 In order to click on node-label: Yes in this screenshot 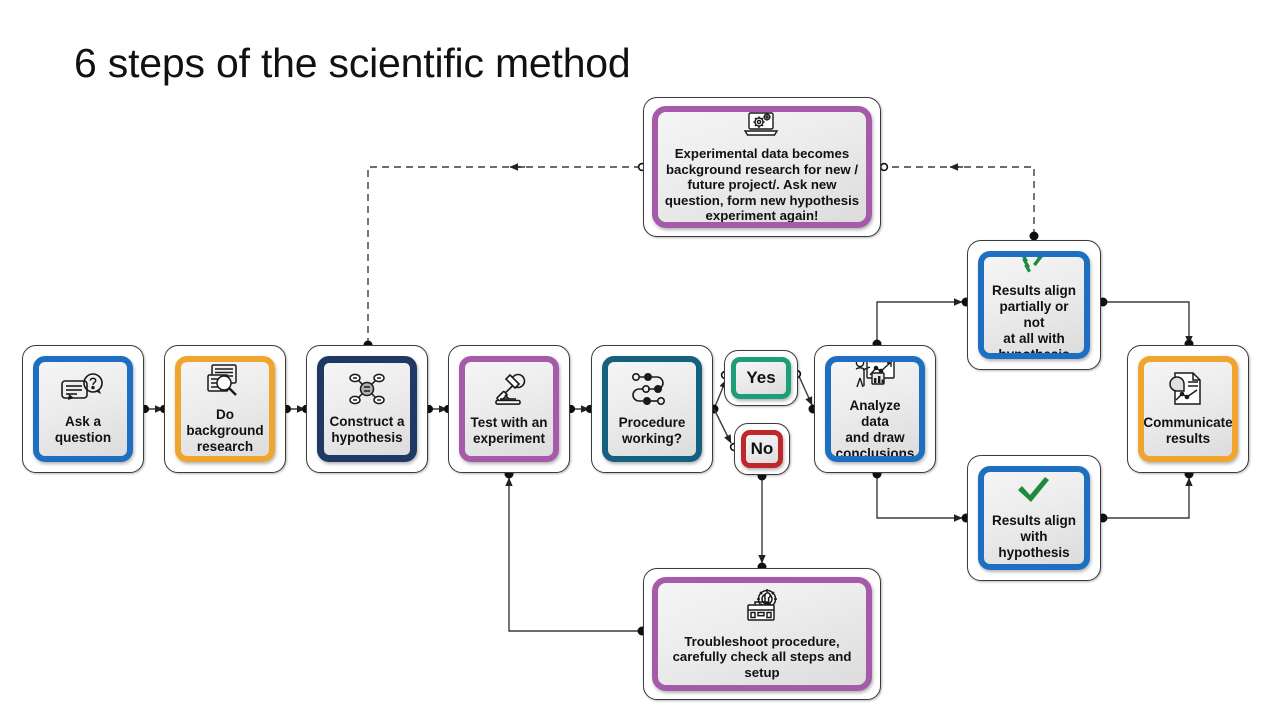, I will do `click(761, 377)`.